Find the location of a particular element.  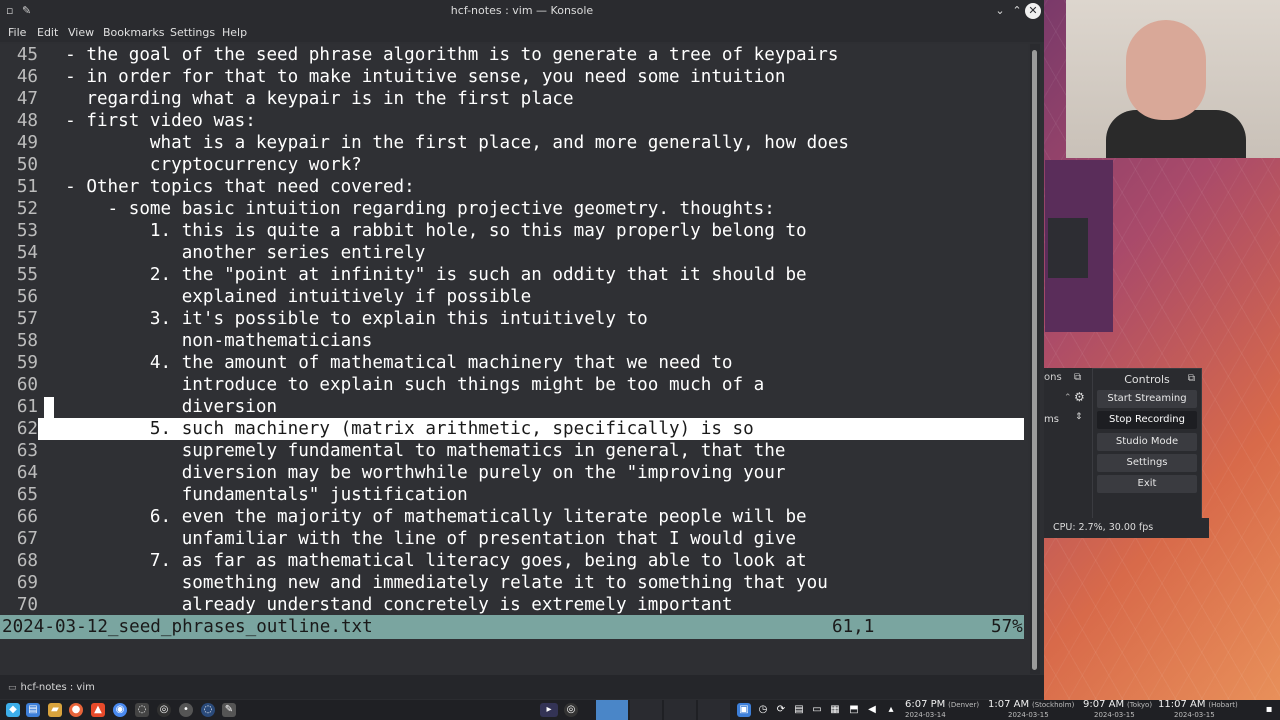

editor-line: 65 fundamentals" justification is located at coordinates (512, 495).